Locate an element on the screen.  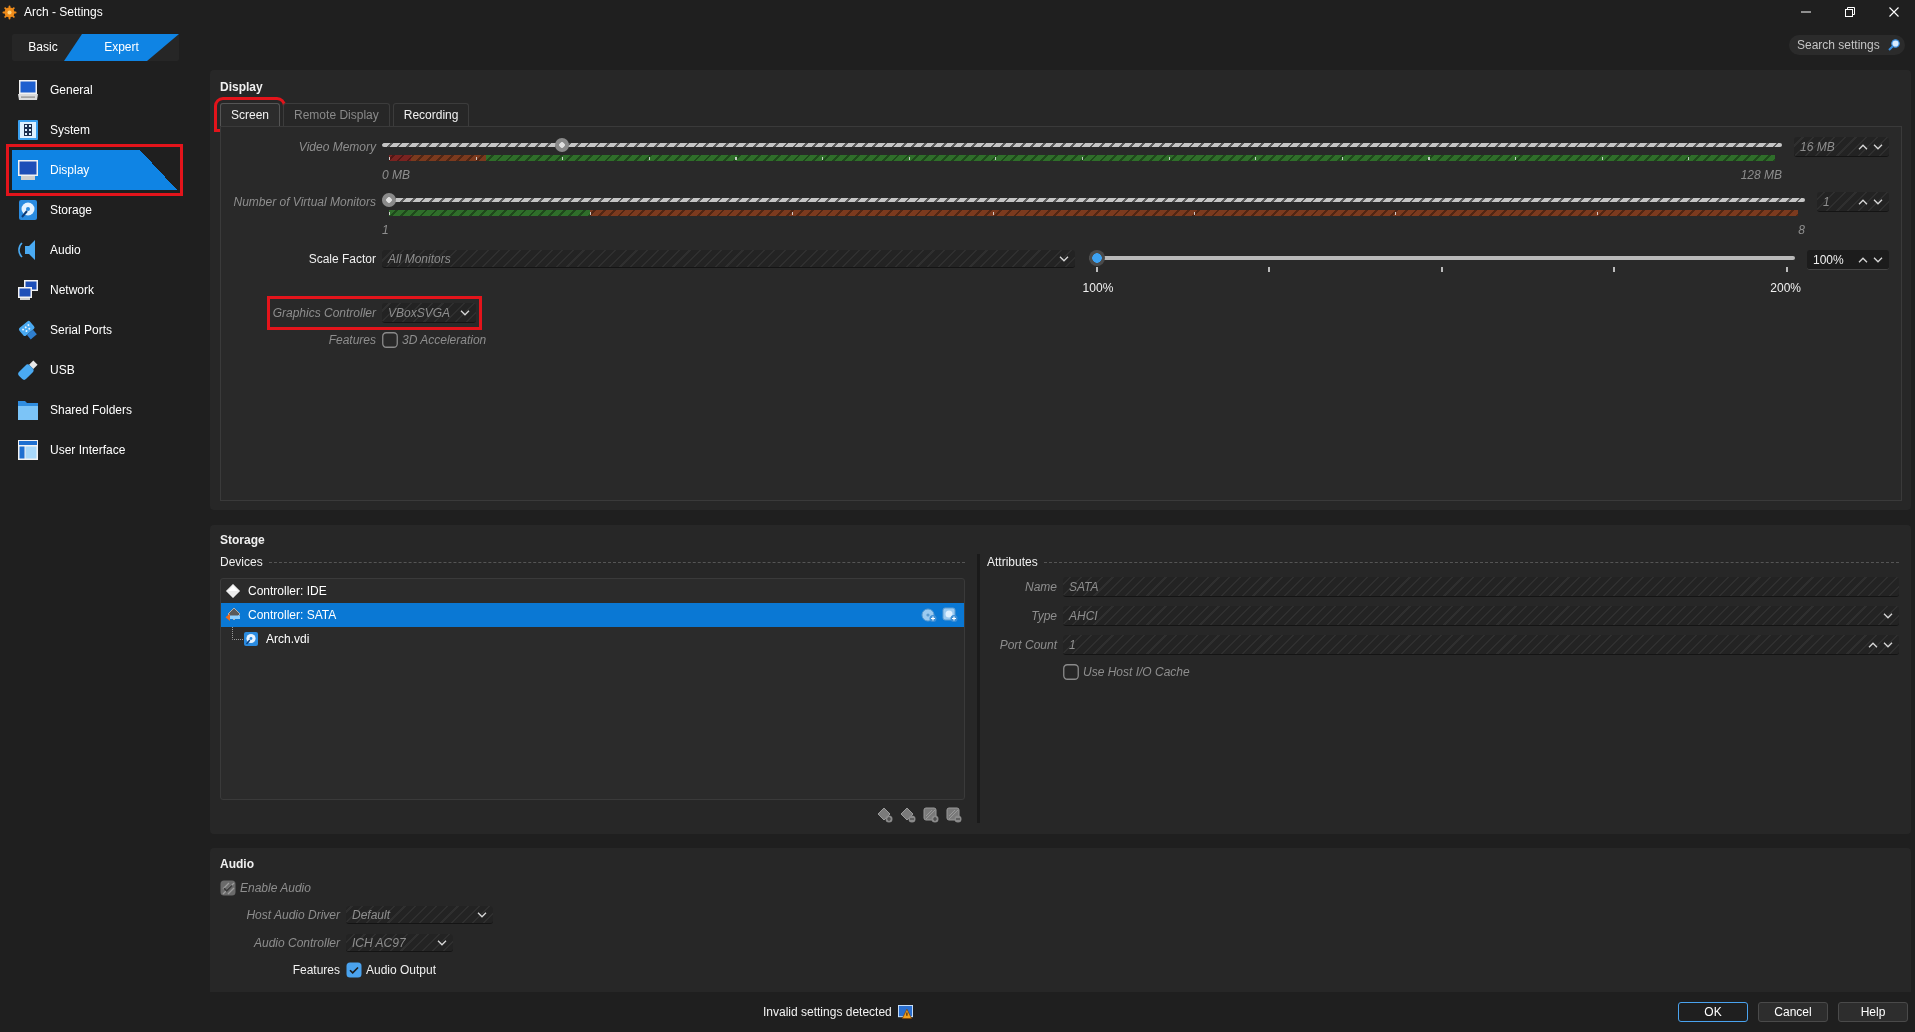
checkbox-label: Audio Output is located at coordinates (401, 970).